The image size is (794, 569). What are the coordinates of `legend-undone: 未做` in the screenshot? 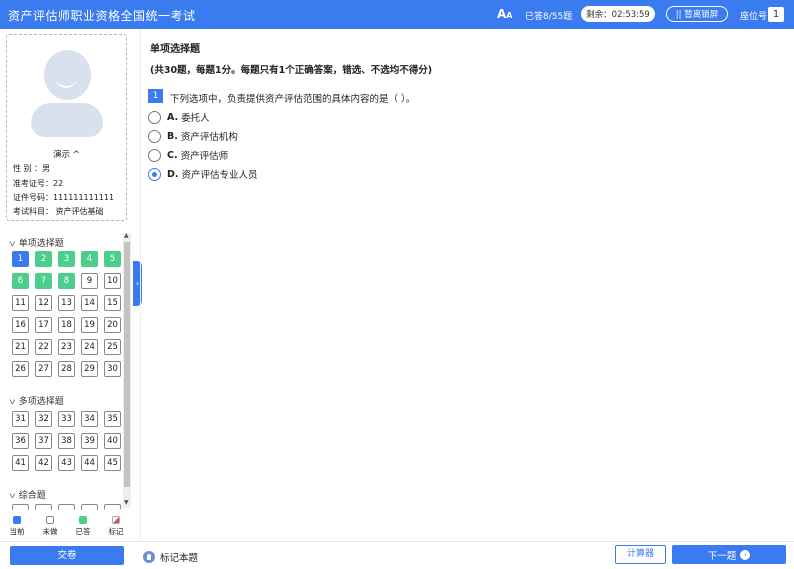 It's located at (50, 526).